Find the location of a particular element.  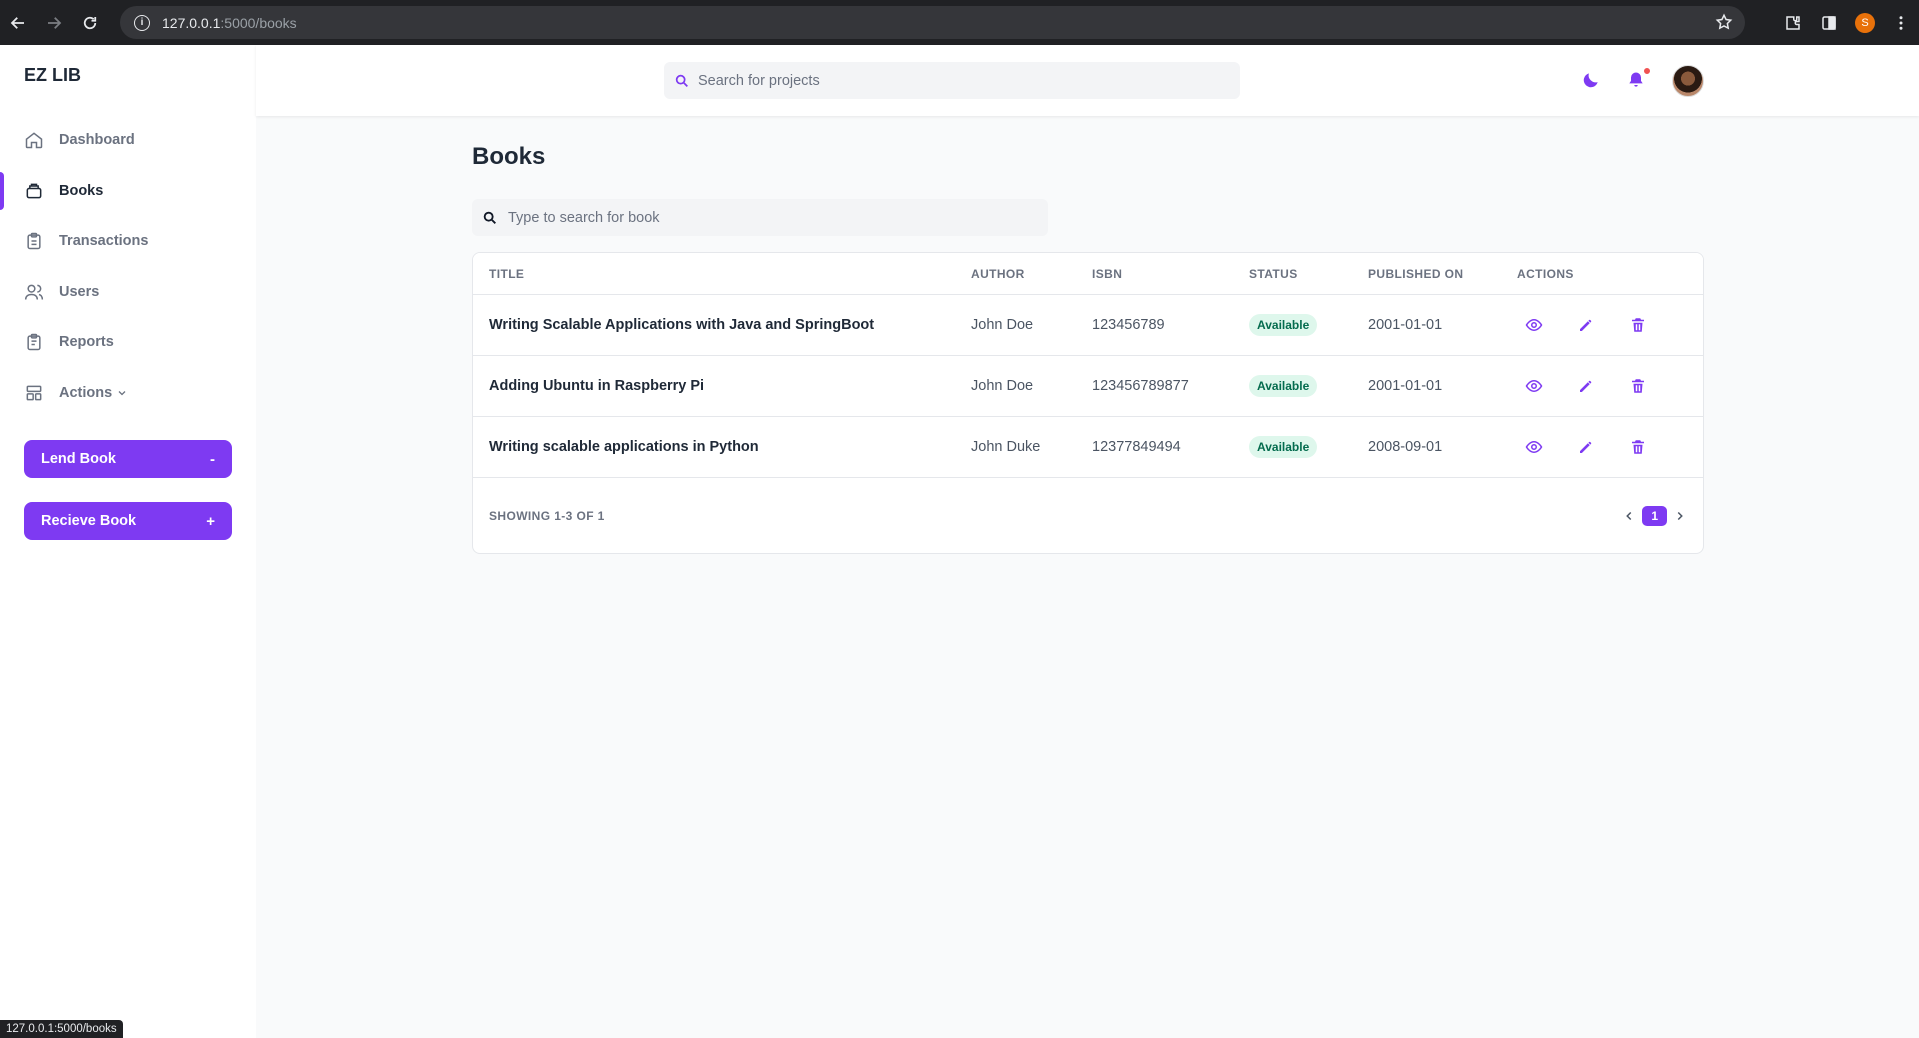

page-button-1: 1 is located at coordinates (1654, 516).